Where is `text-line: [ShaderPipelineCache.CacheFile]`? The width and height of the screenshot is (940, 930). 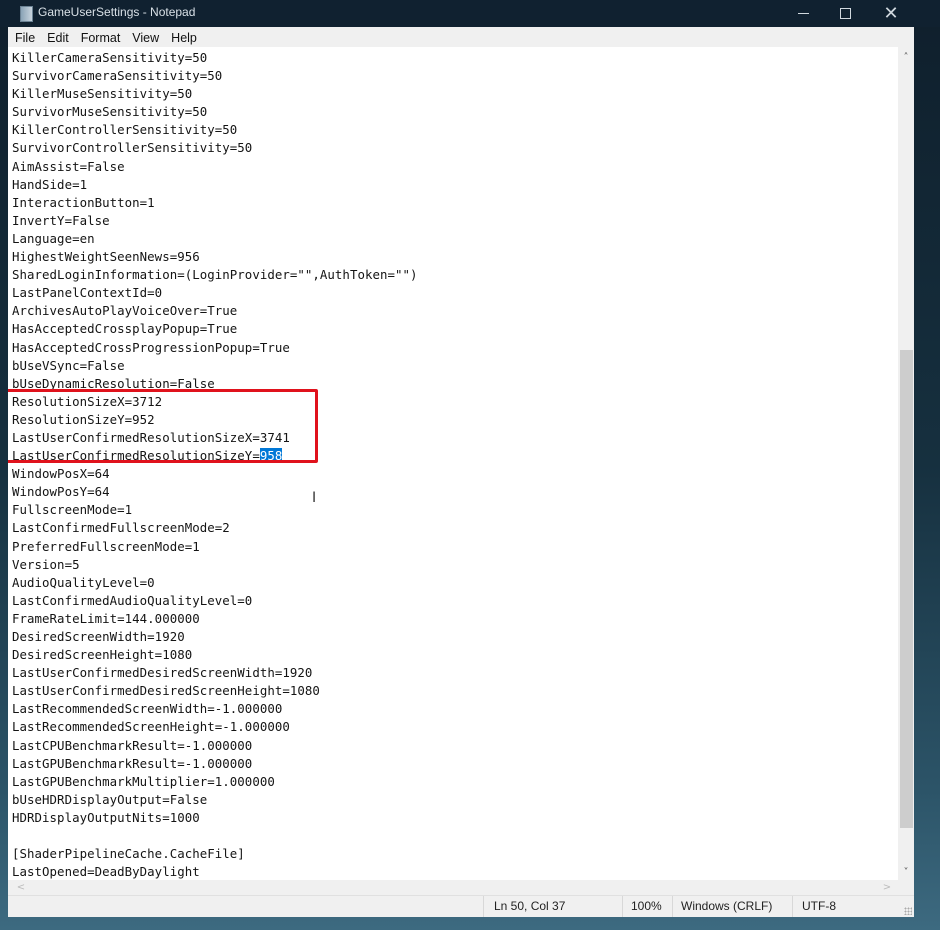
text-line: [ShaderPipelineCache.CacheFile] is located at coordinates (215, 854).